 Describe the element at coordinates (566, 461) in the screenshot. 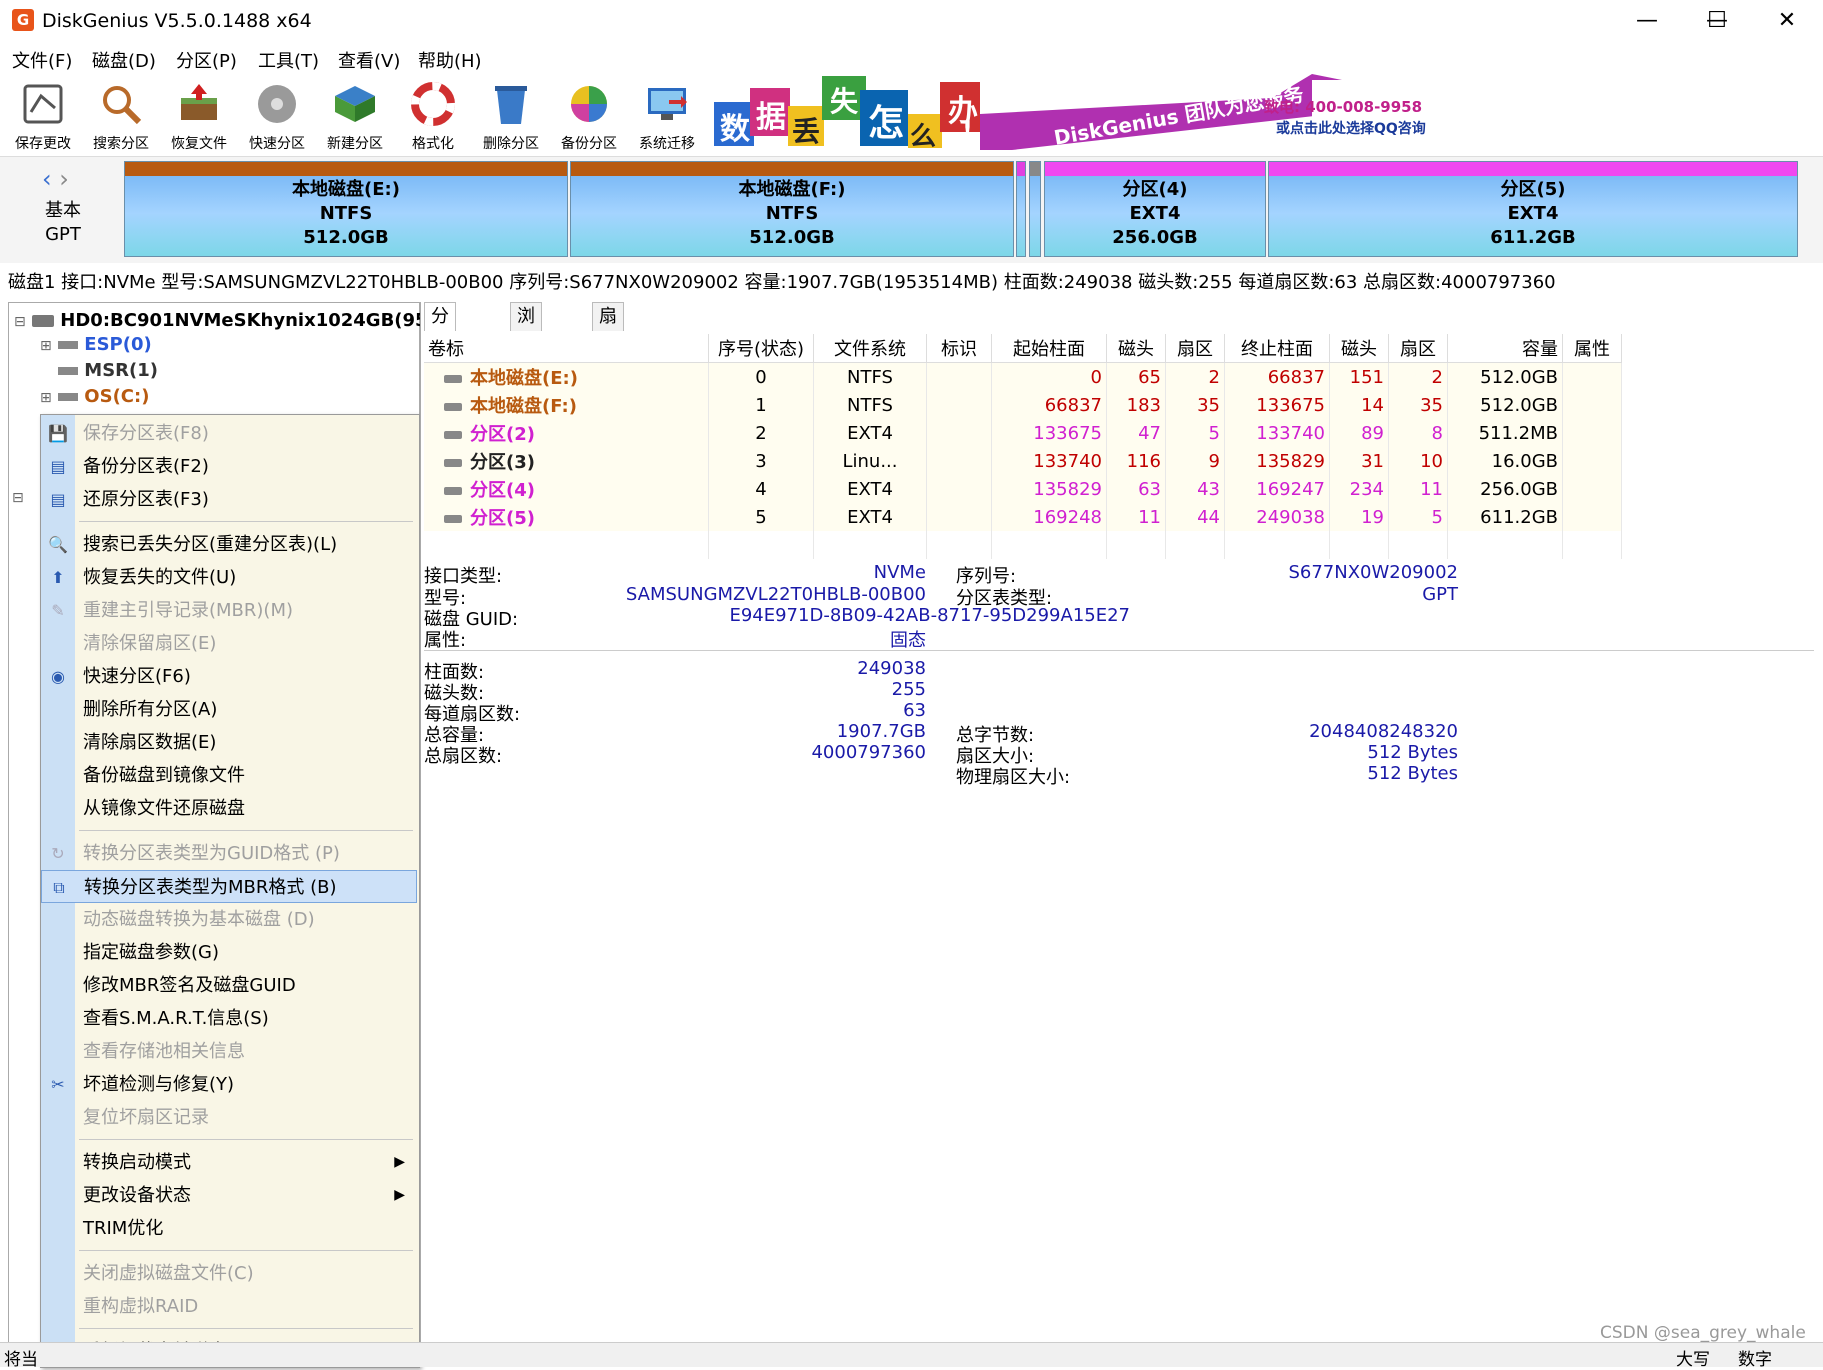

I see `cell-label: 分区(3)` at that location.